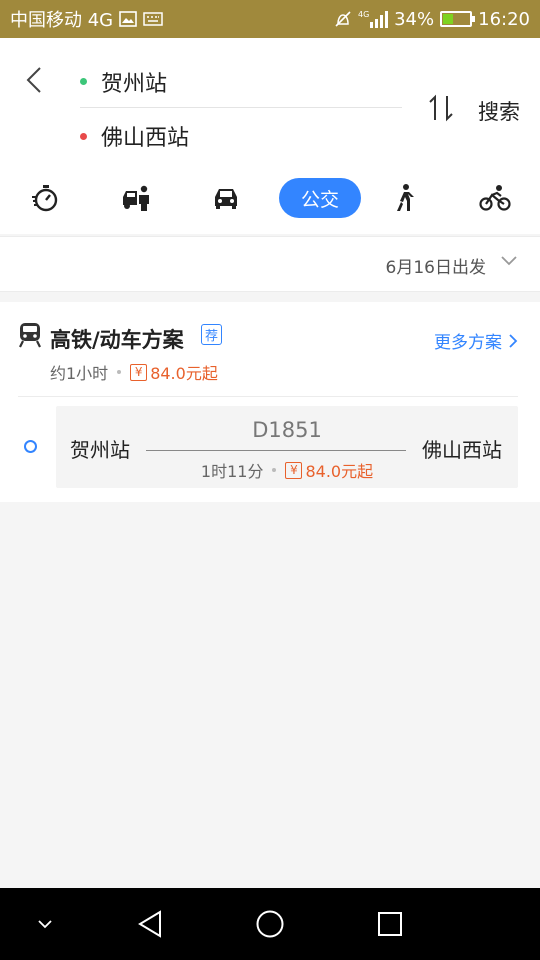 The image size is (540, 960). Describe the element at coordinates (30, 335) in the screenshot. I see `train-icon` at that location.